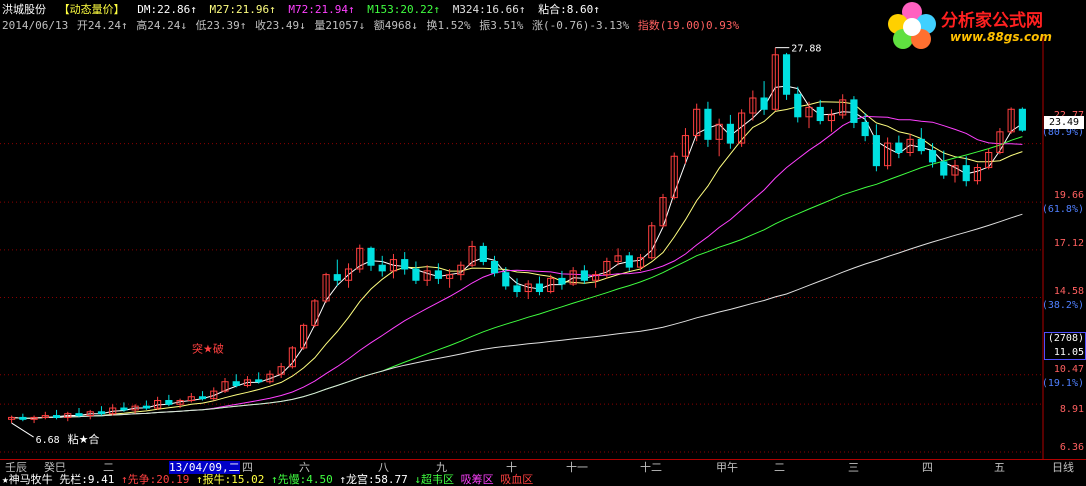  Describe the element at coordinates (1062, 305) in the screenshot. I see `axis-pct-3: (38.2%)` at that location.